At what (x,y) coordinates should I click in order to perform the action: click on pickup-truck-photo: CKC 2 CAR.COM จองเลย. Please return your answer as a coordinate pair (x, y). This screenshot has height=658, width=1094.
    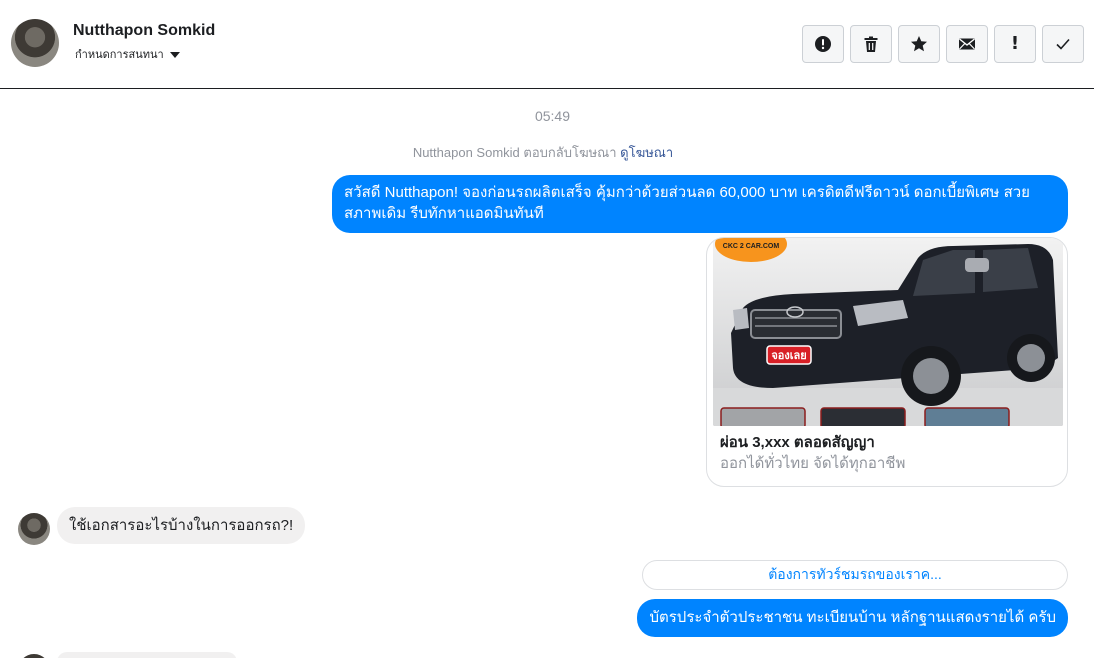
    Looking at the image, I should click on (888, 332).